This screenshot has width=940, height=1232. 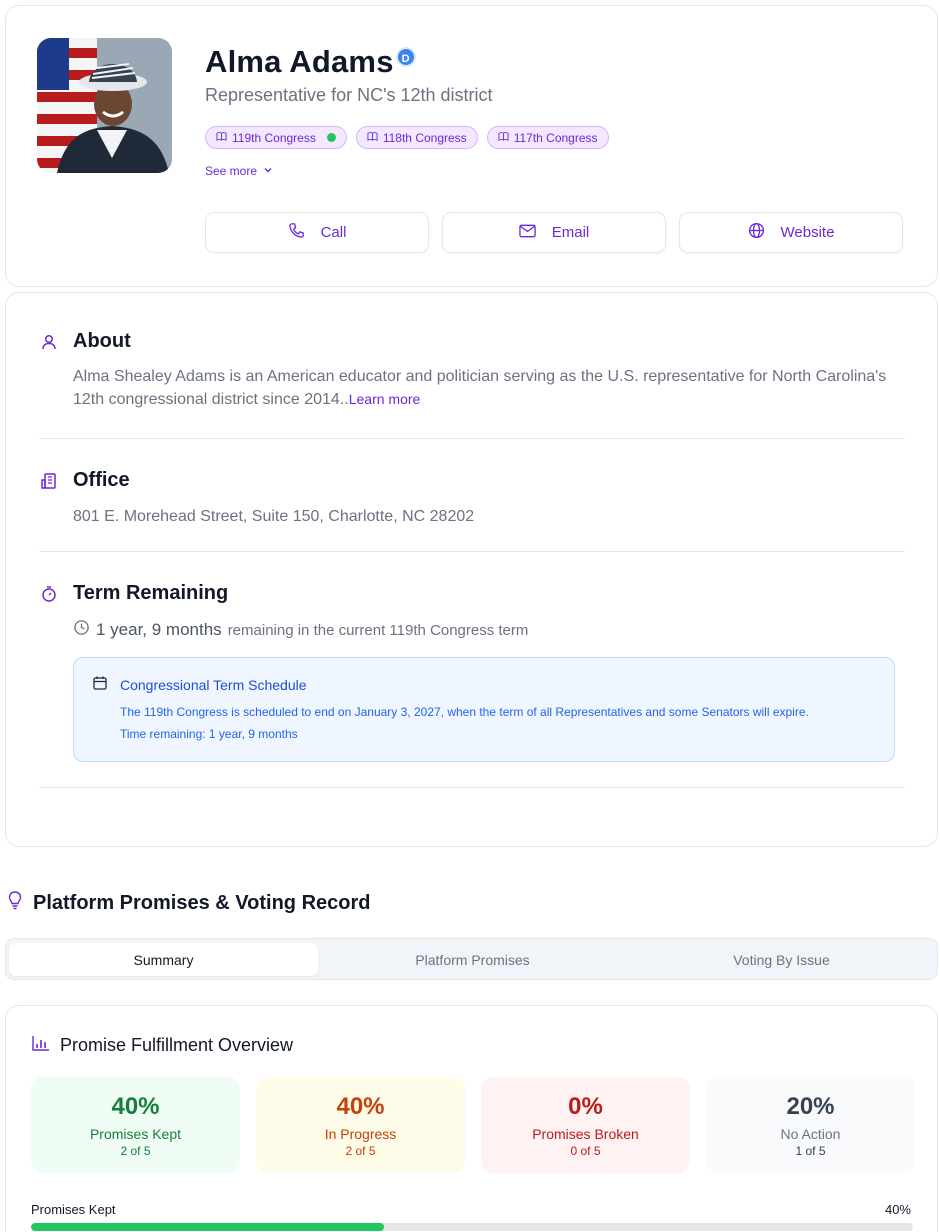 I want to click on globe-icon, so click(x=756, y=232).